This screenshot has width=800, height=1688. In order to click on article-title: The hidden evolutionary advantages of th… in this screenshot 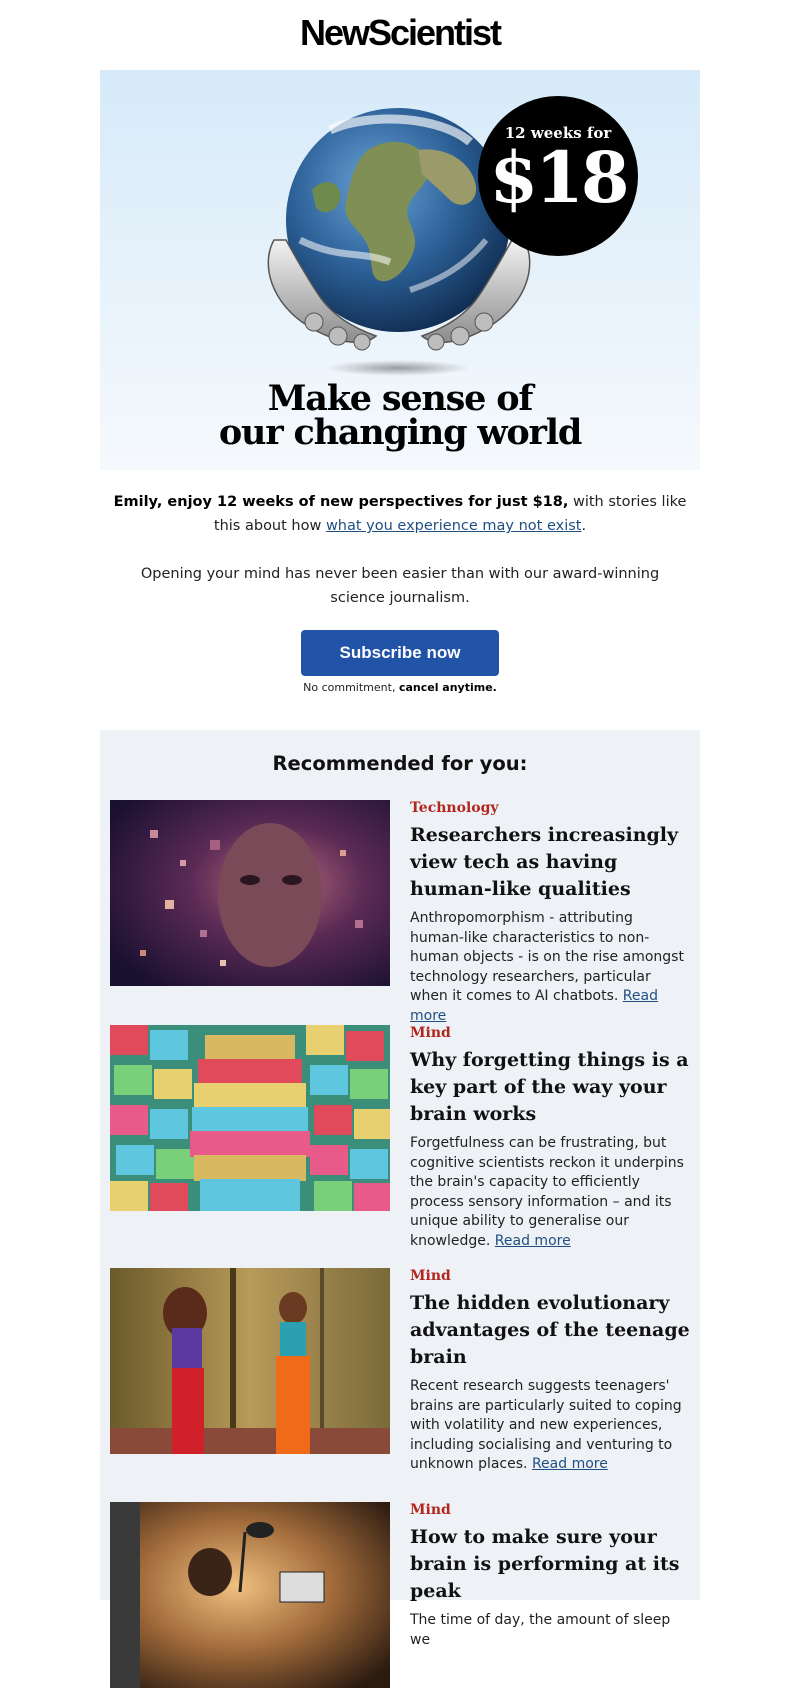, I will do `click(550, 1330)`.